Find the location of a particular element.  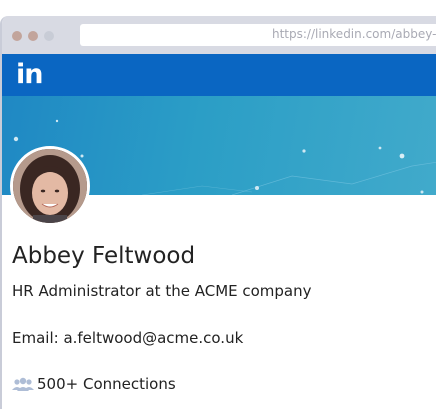

profile-avatar is located at coordinates (50, 186).